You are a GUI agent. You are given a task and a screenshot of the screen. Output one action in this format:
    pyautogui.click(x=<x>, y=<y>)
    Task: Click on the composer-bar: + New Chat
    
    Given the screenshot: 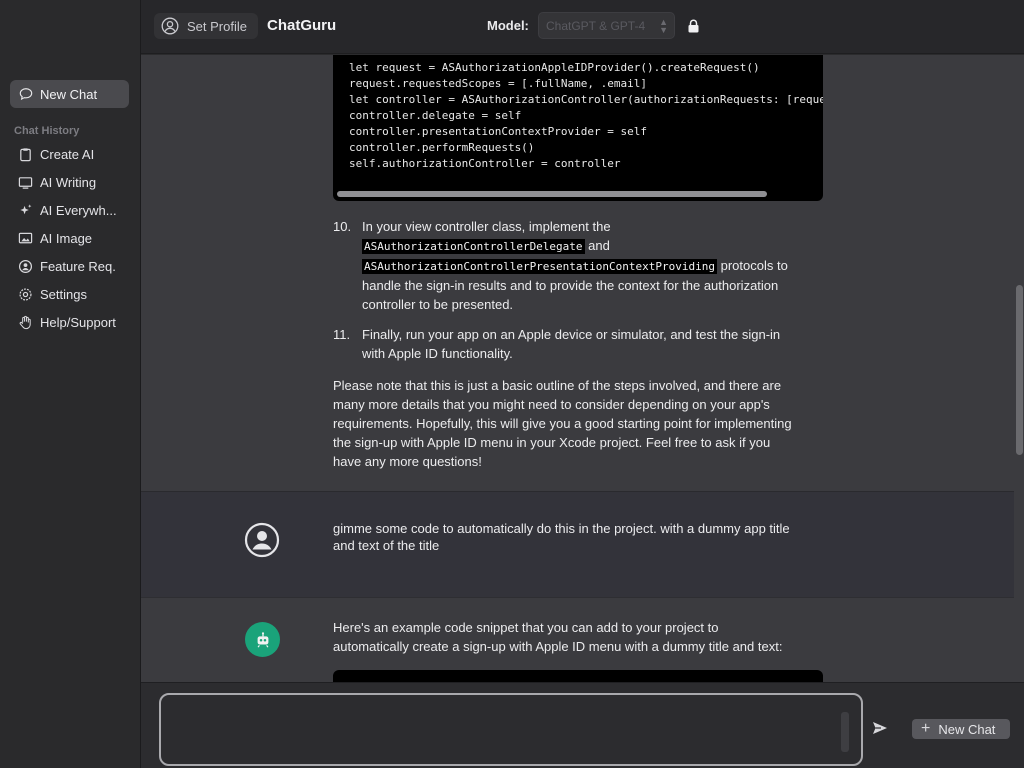 What is the action you would take?
    pyautogui.click(x=582, y=725)
    